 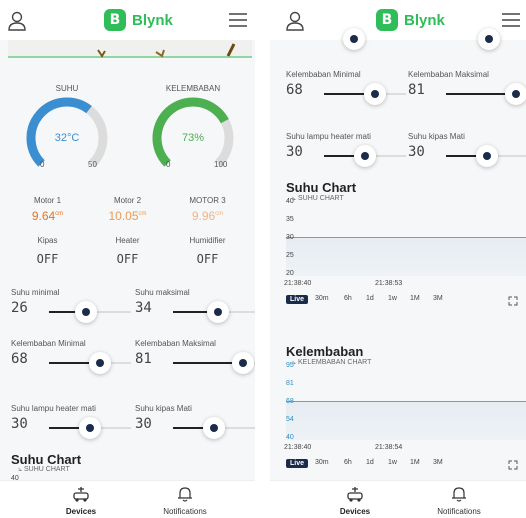 What do you see at coordinates (143, 308) in the screenshot?
I see `slider-value: 34` at bounding box center [143, 308].